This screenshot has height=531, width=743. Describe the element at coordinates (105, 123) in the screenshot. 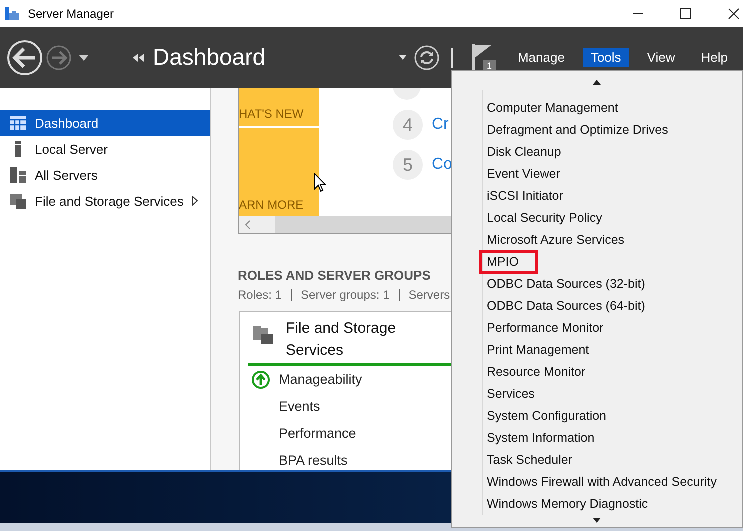

I see `sidebar-item: Dashboard` at that location.